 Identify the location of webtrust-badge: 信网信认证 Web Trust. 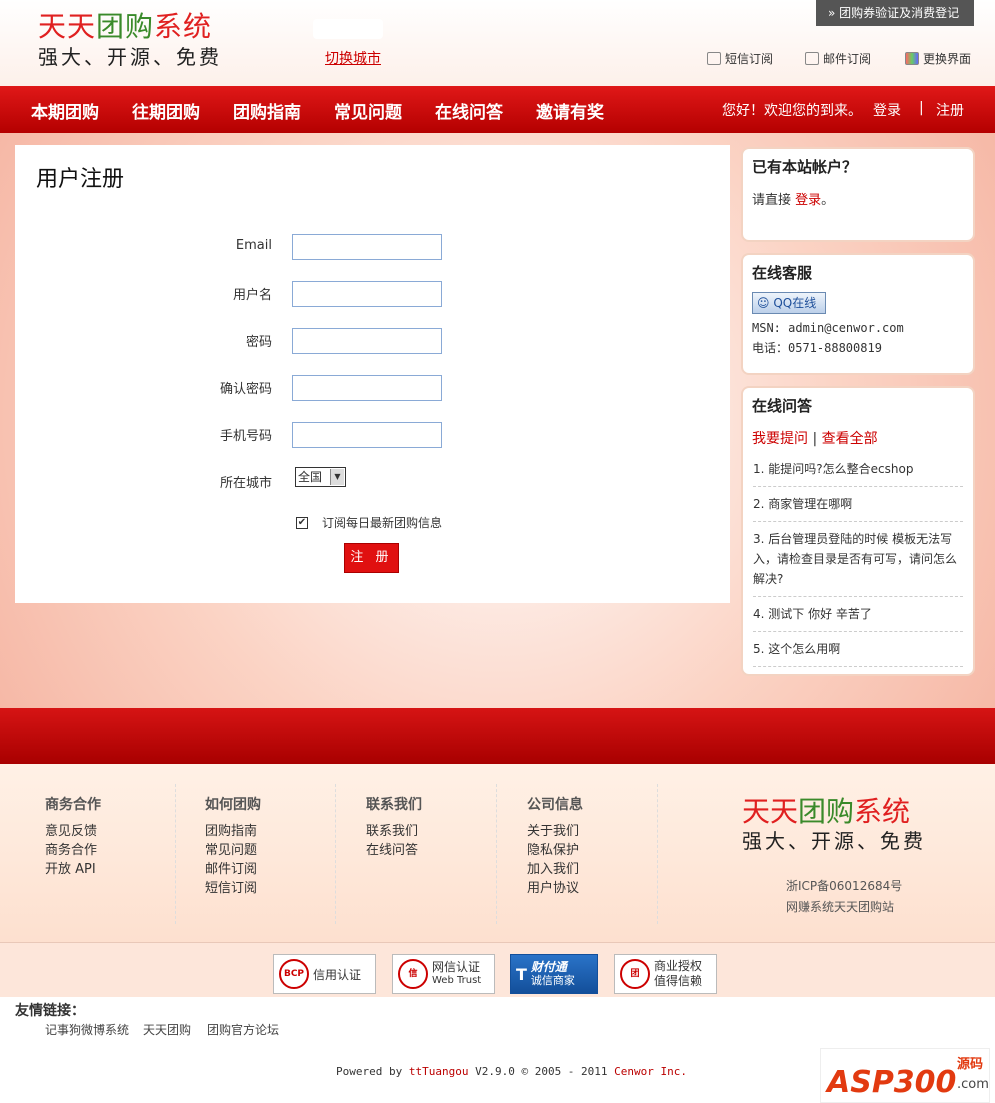
(443, 974).